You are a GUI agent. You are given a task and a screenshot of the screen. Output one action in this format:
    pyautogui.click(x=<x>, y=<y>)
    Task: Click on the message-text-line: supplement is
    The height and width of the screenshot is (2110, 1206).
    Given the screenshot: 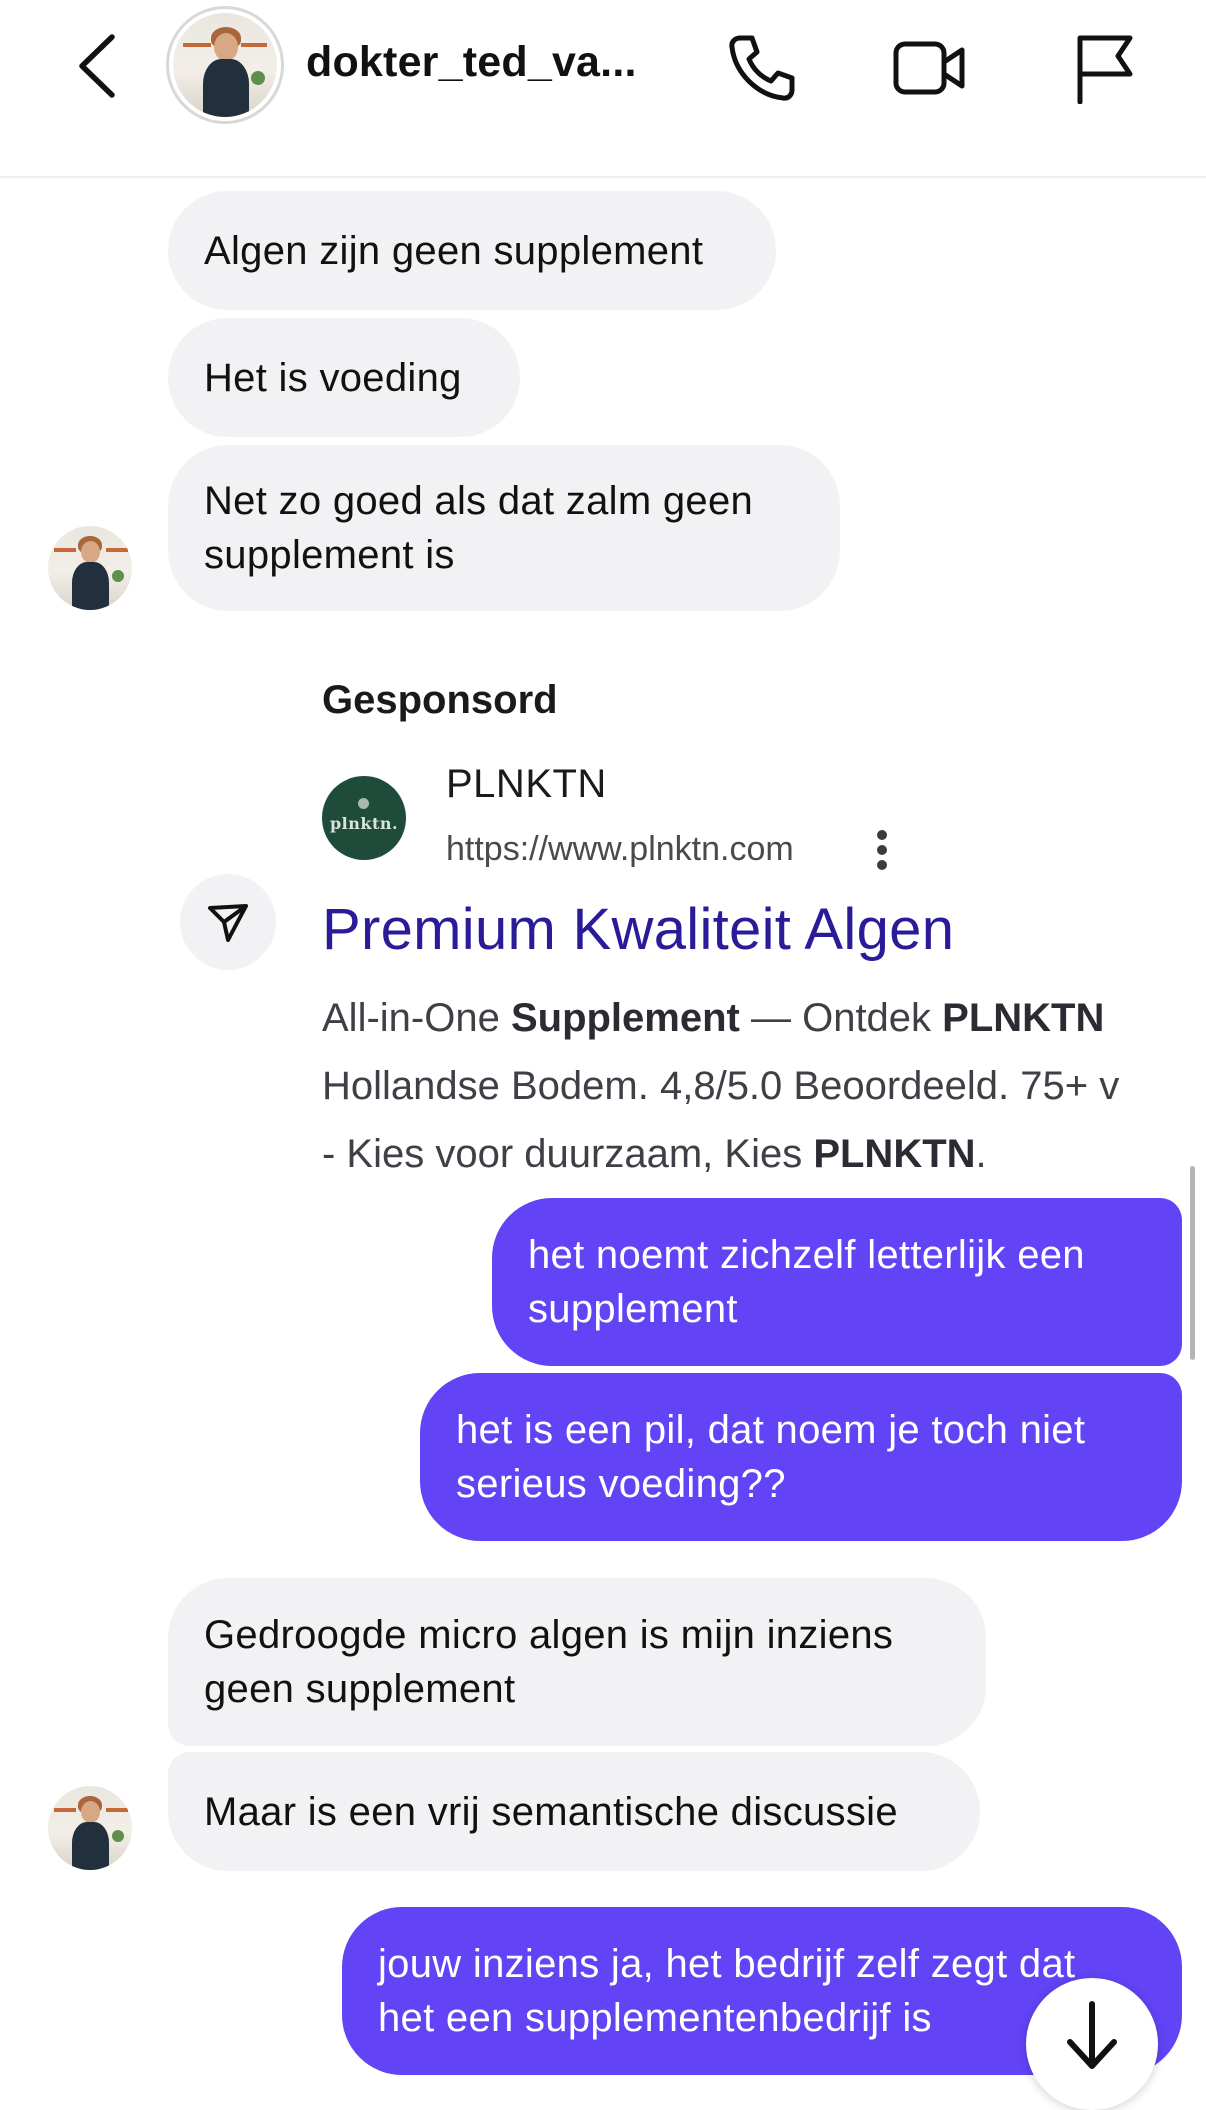 What is the action you would take?
    pyautogui.click(x=329, y=555)
    